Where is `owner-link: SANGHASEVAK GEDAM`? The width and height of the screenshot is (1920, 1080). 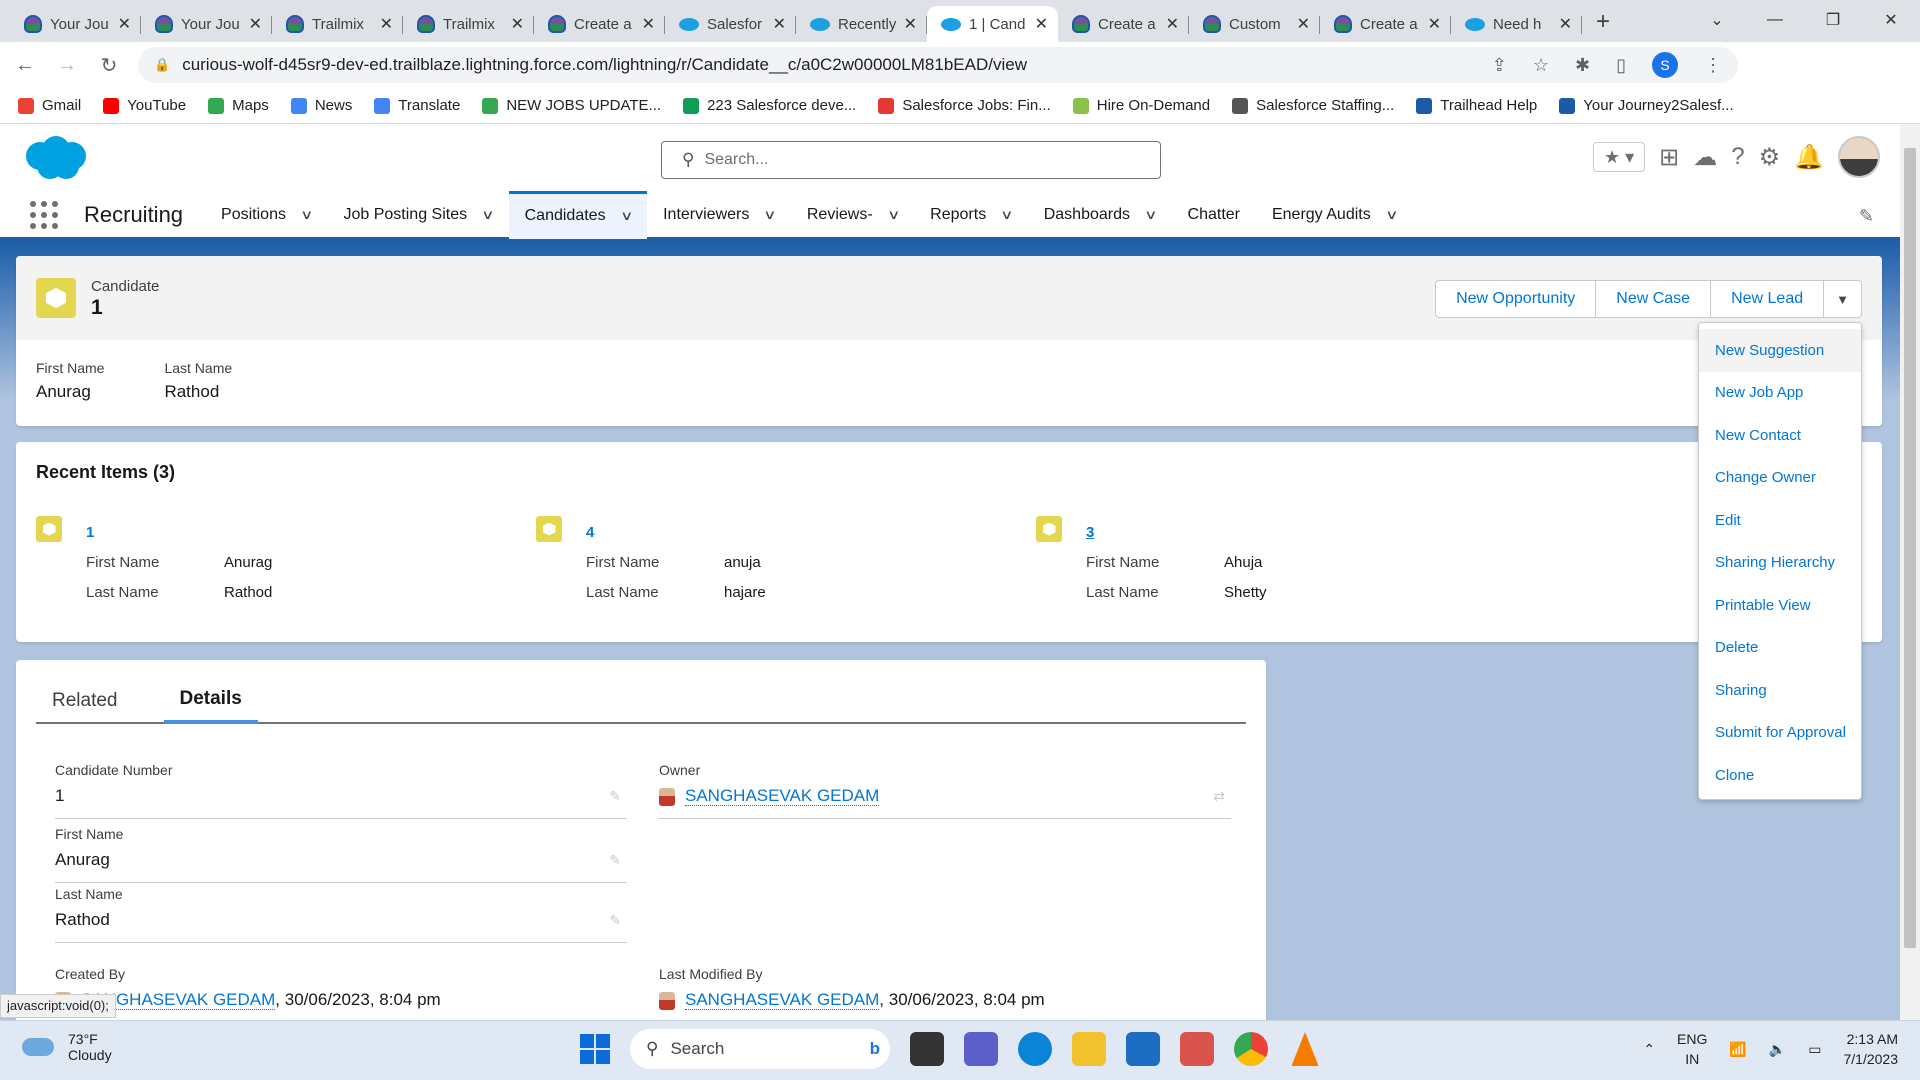 owner-link: SANGHASEVAK GEDAM is located at coordinates (782, 796).